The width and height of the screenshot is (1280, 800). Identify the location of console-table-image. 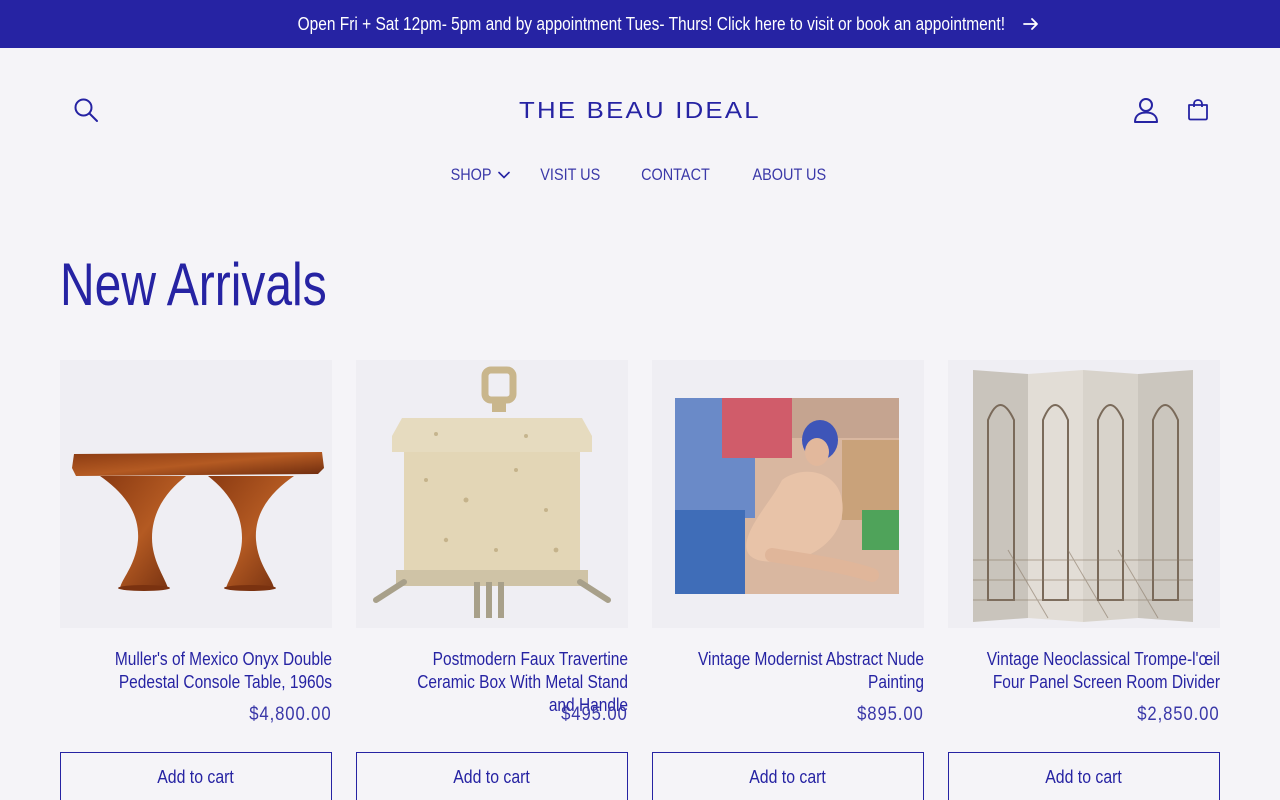
(198, 521).